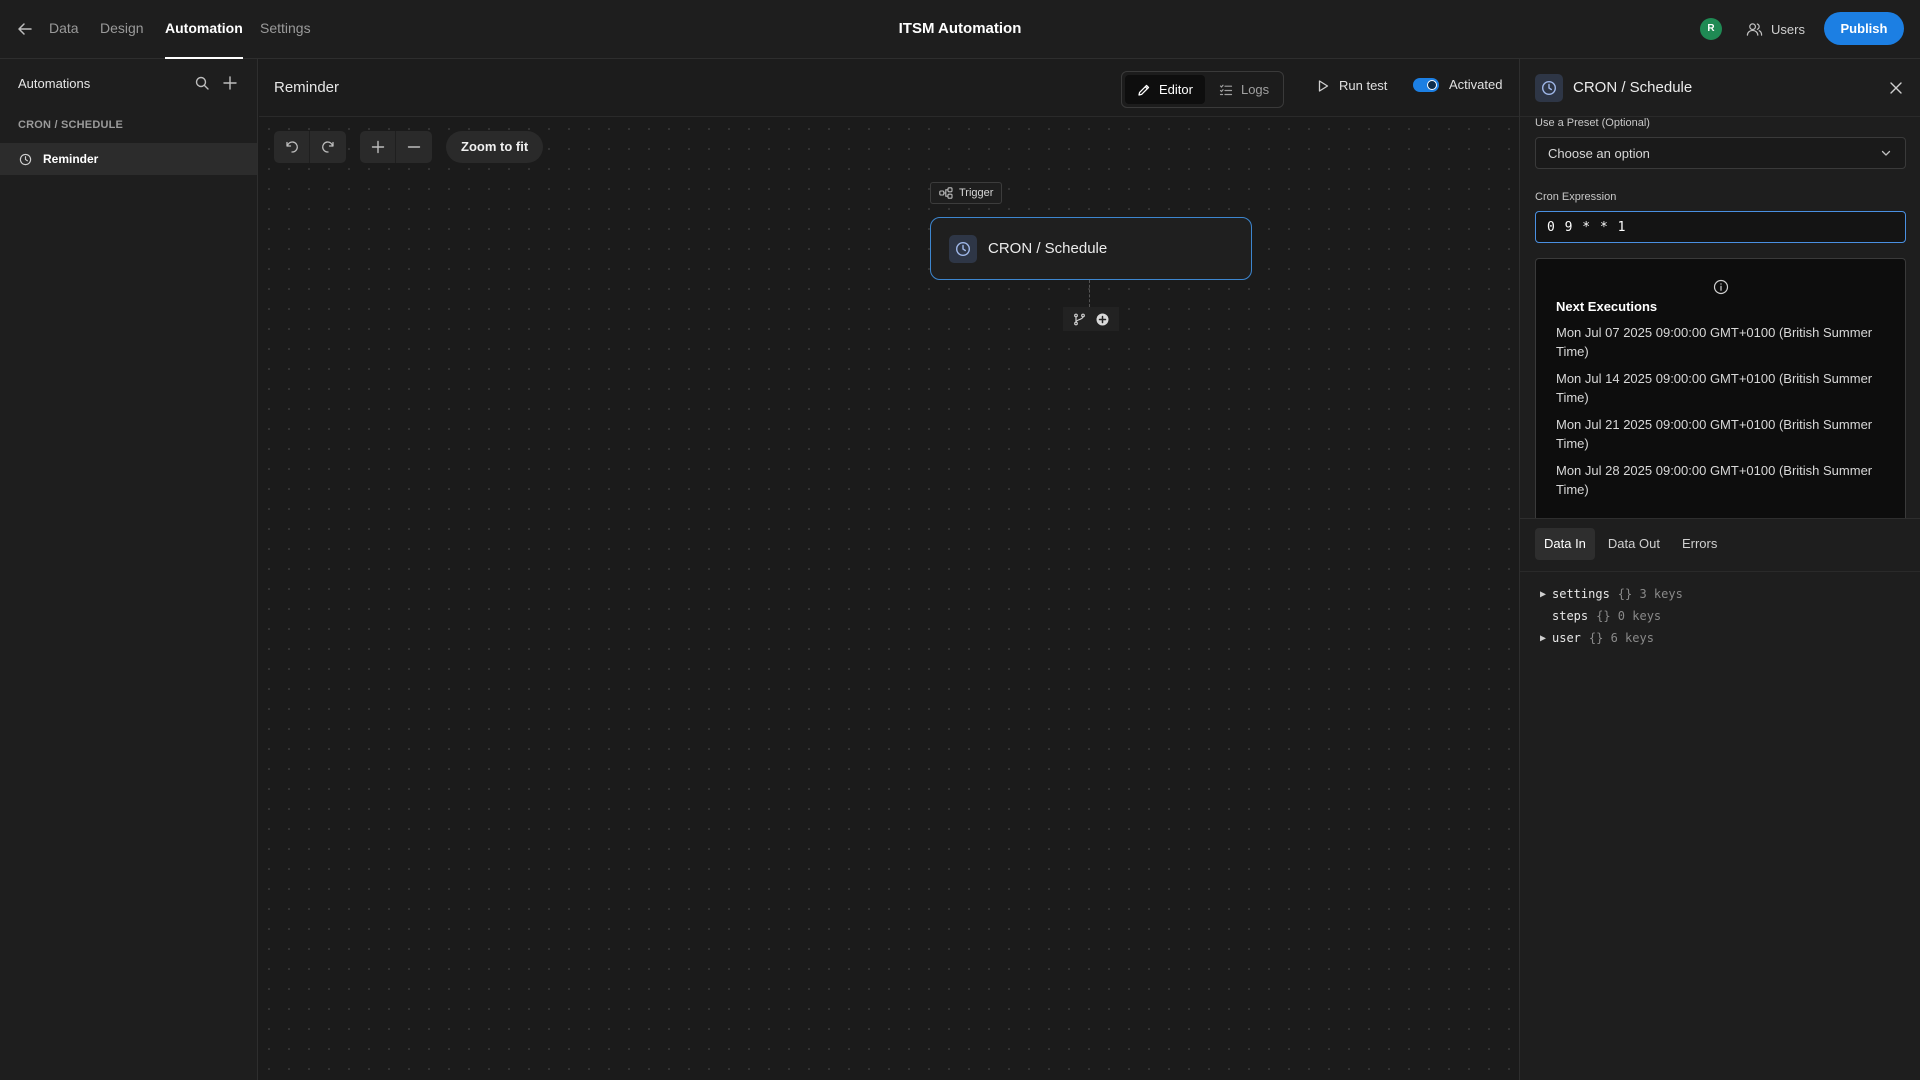 The image size is (1920, 1080). What do you see at coordinates (71, 159) in the screenshot?
I see `sidebar-item-label: Reminder` at bounding box center [71, 159].